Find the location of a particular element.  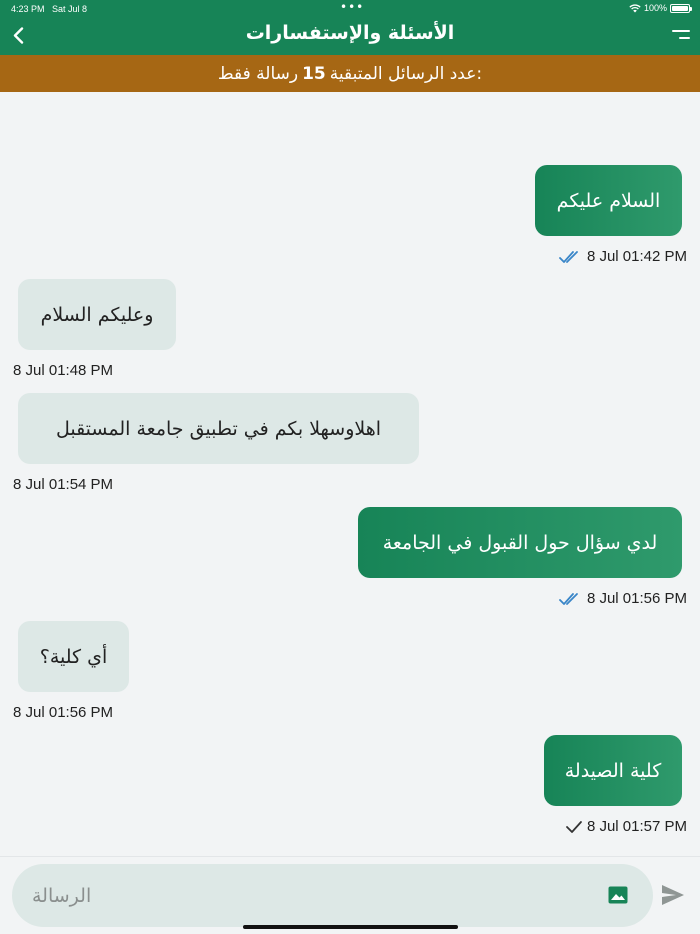

banner-count: 15 is located at coordinates (314, 73).